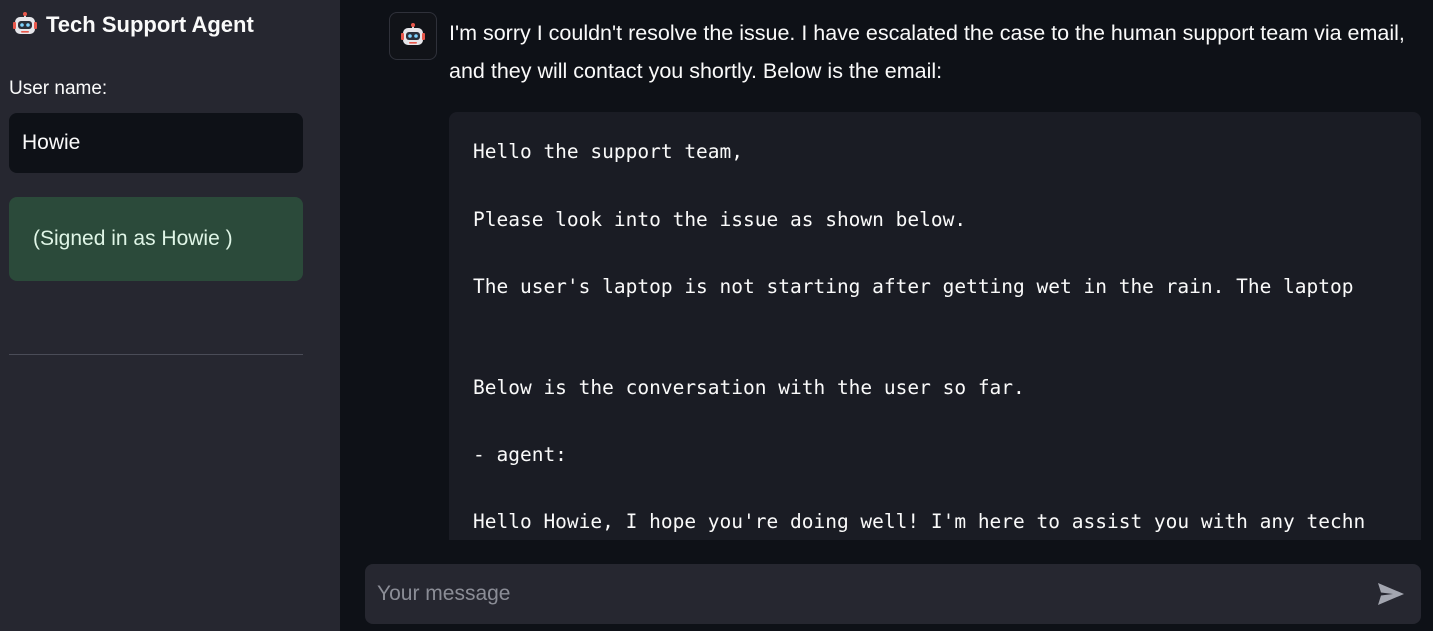 The image size is (1433, 631). Describe the element at coordinates (865, 594) in the screenshot. I see `message-input` at that location.